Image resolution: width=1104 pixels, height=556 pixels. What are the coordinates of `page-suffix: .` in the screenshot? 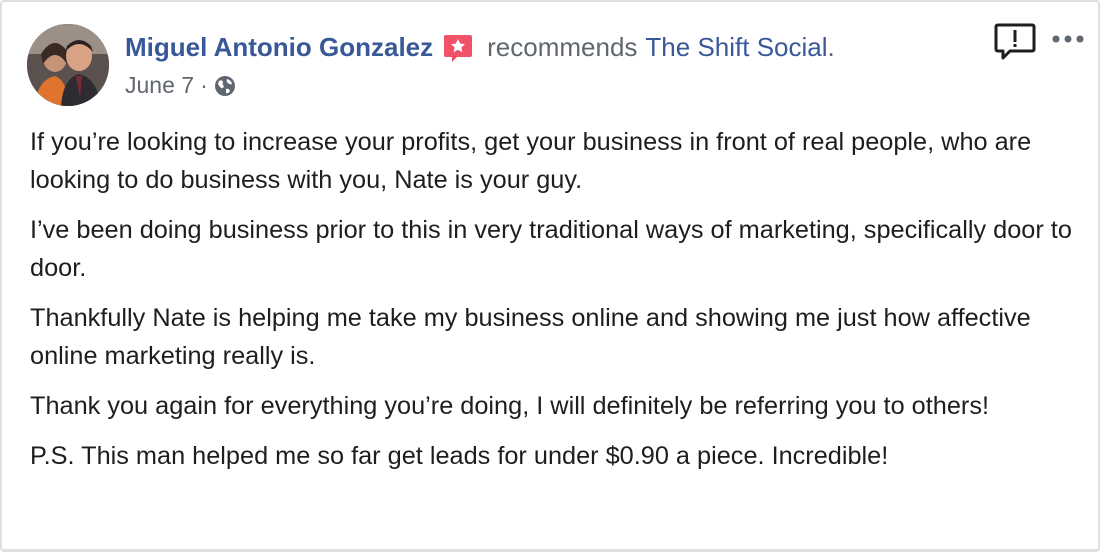 It's located at (831, 47).